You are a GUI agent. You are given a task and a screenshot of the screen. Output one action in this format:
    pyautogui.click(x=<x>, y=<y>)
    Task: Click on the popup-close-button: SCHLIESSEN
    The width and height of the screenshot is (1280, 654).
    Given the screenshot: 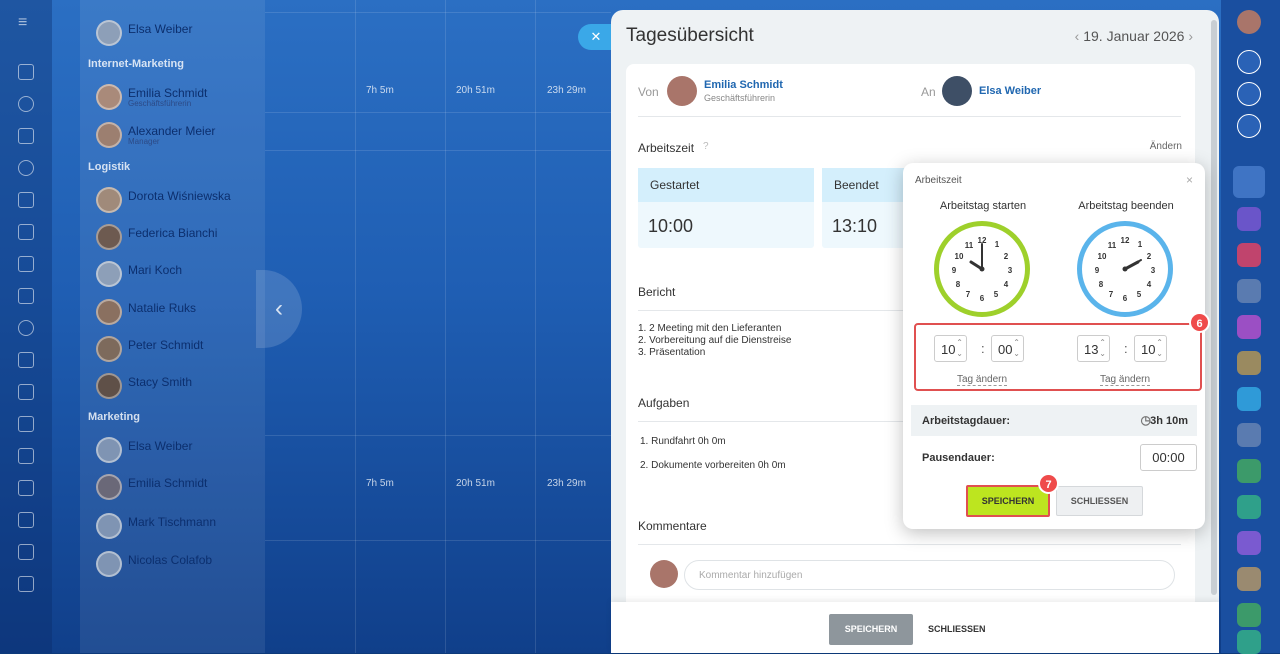 What is the action you would take?
    pyautogui.click(x=1099, y=501)
    